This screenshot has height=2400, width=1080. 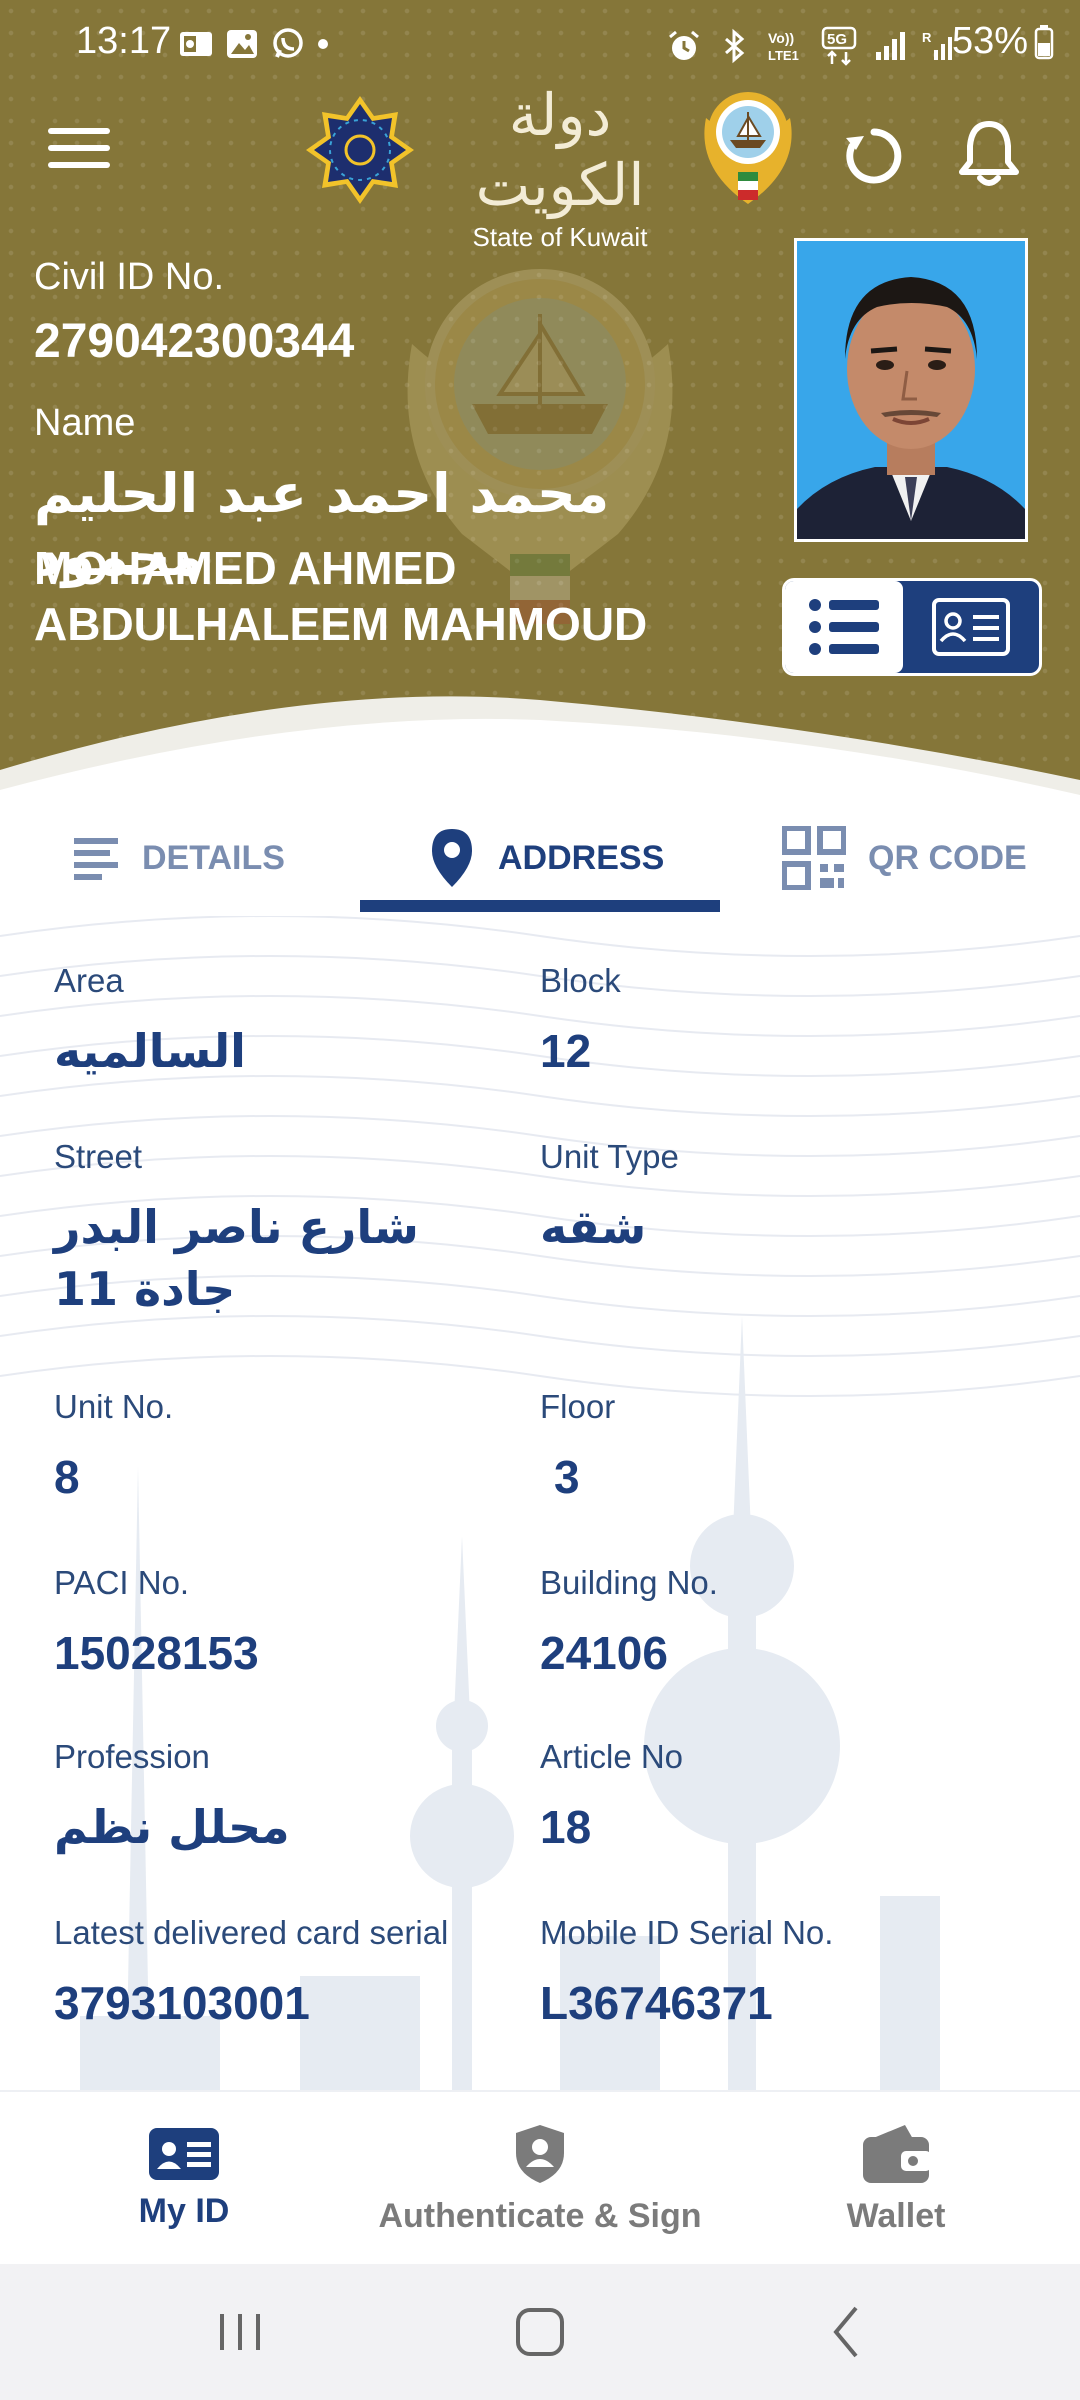 I want to click on mobile-id-serial-value: L36746371, so click(x=656, y=2003).